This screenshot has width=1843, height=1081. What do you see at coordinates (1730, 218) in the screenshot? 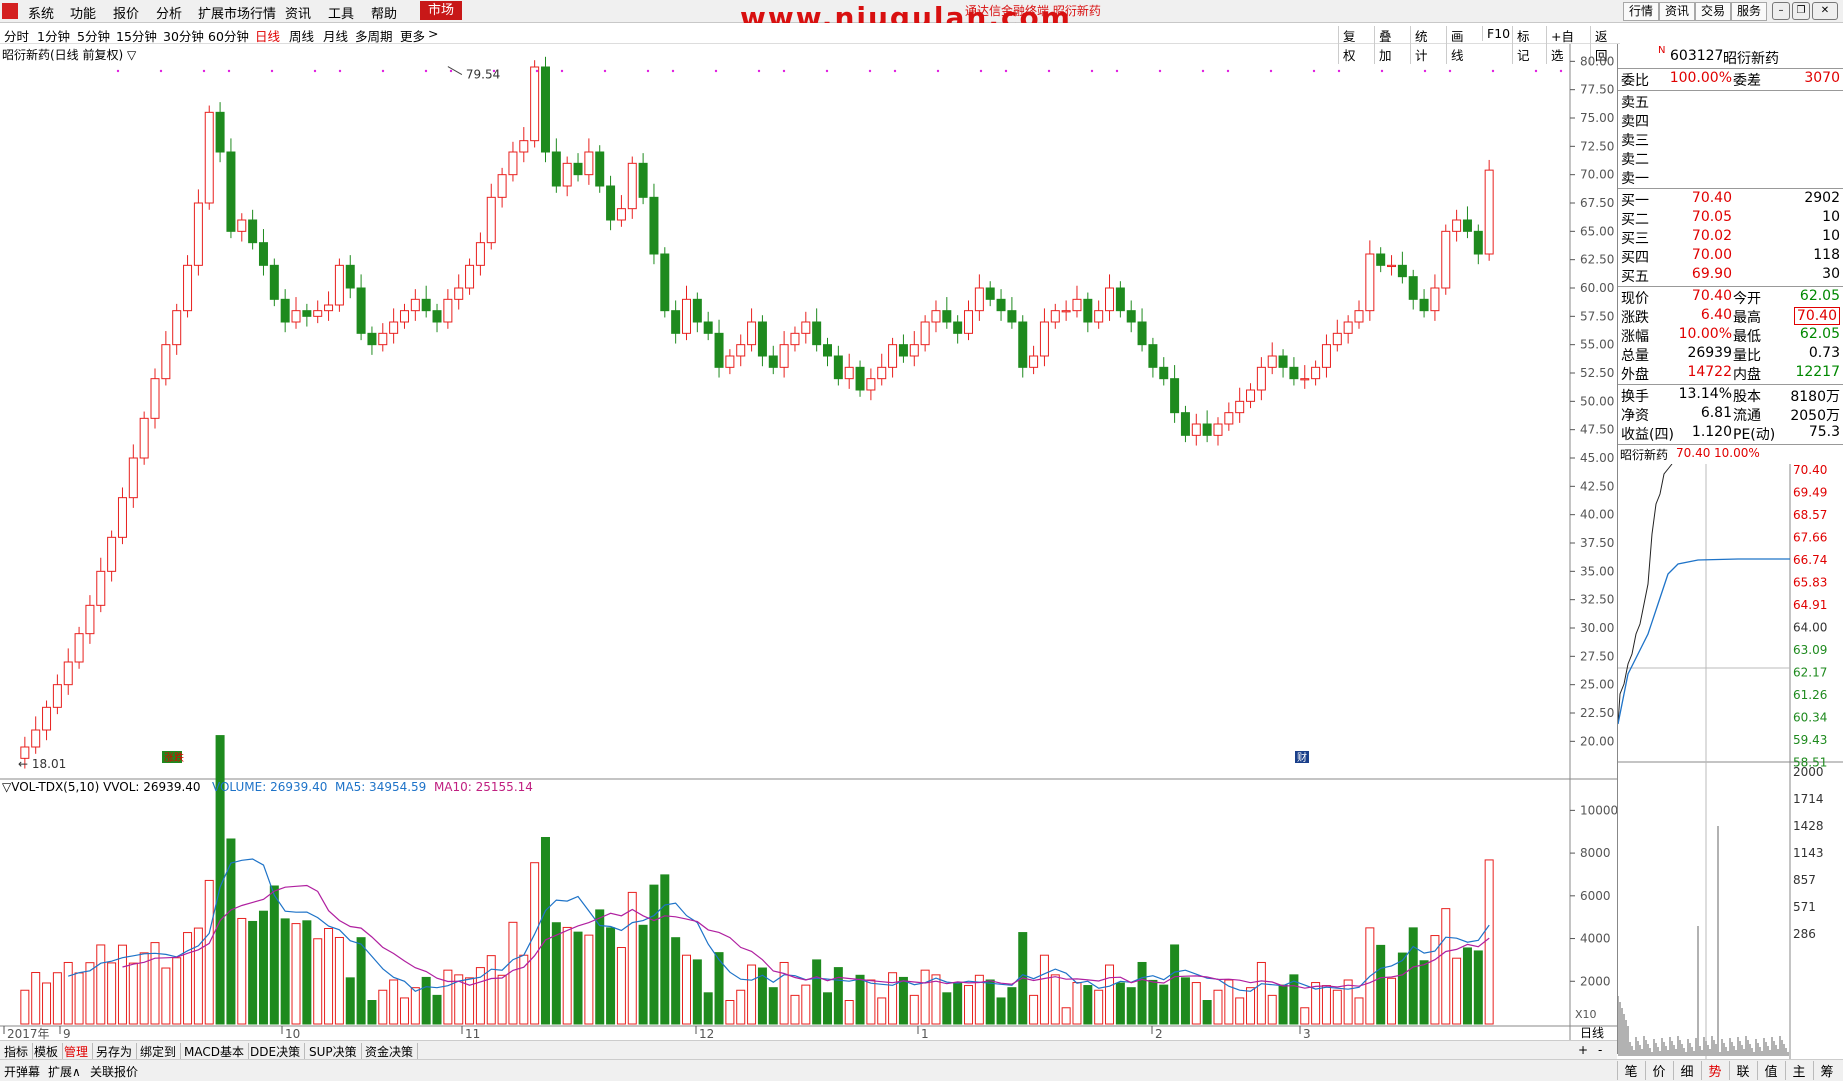
I see `buy-2: 买二 70.05 10` at bounding box center [1730, 218].